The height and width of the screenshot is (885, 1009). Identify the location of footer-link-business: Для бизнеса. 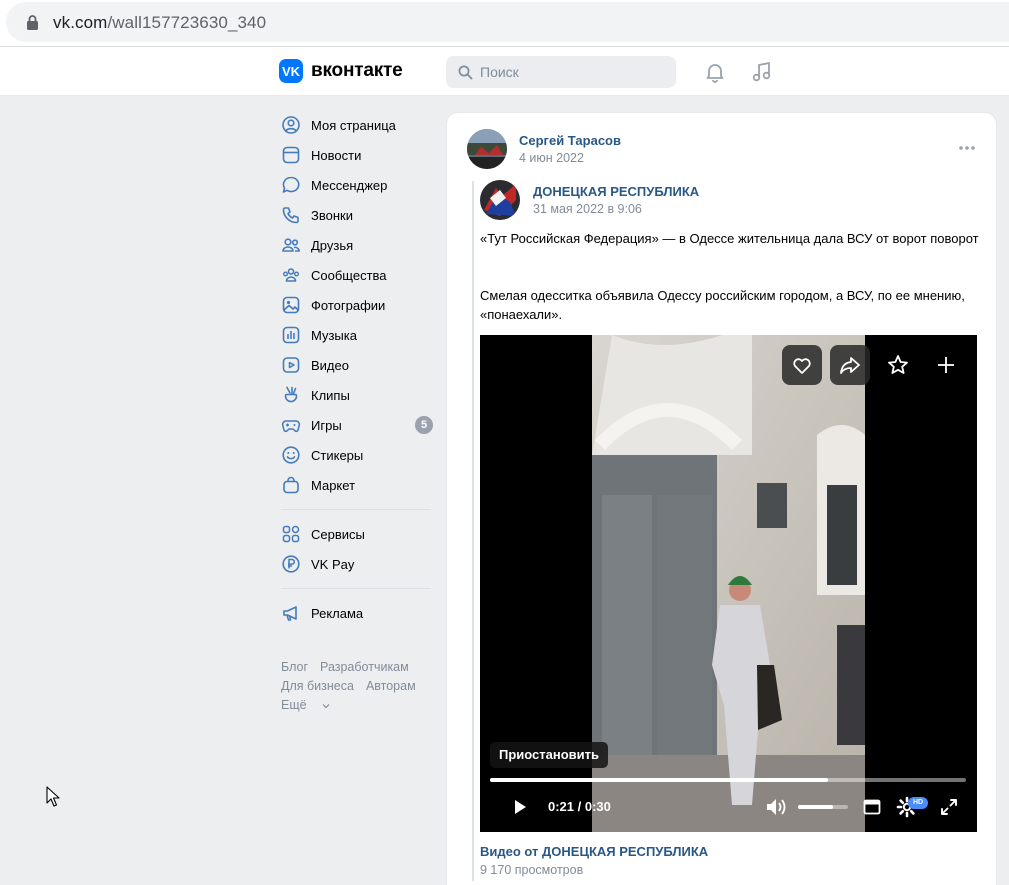
(317, 686).